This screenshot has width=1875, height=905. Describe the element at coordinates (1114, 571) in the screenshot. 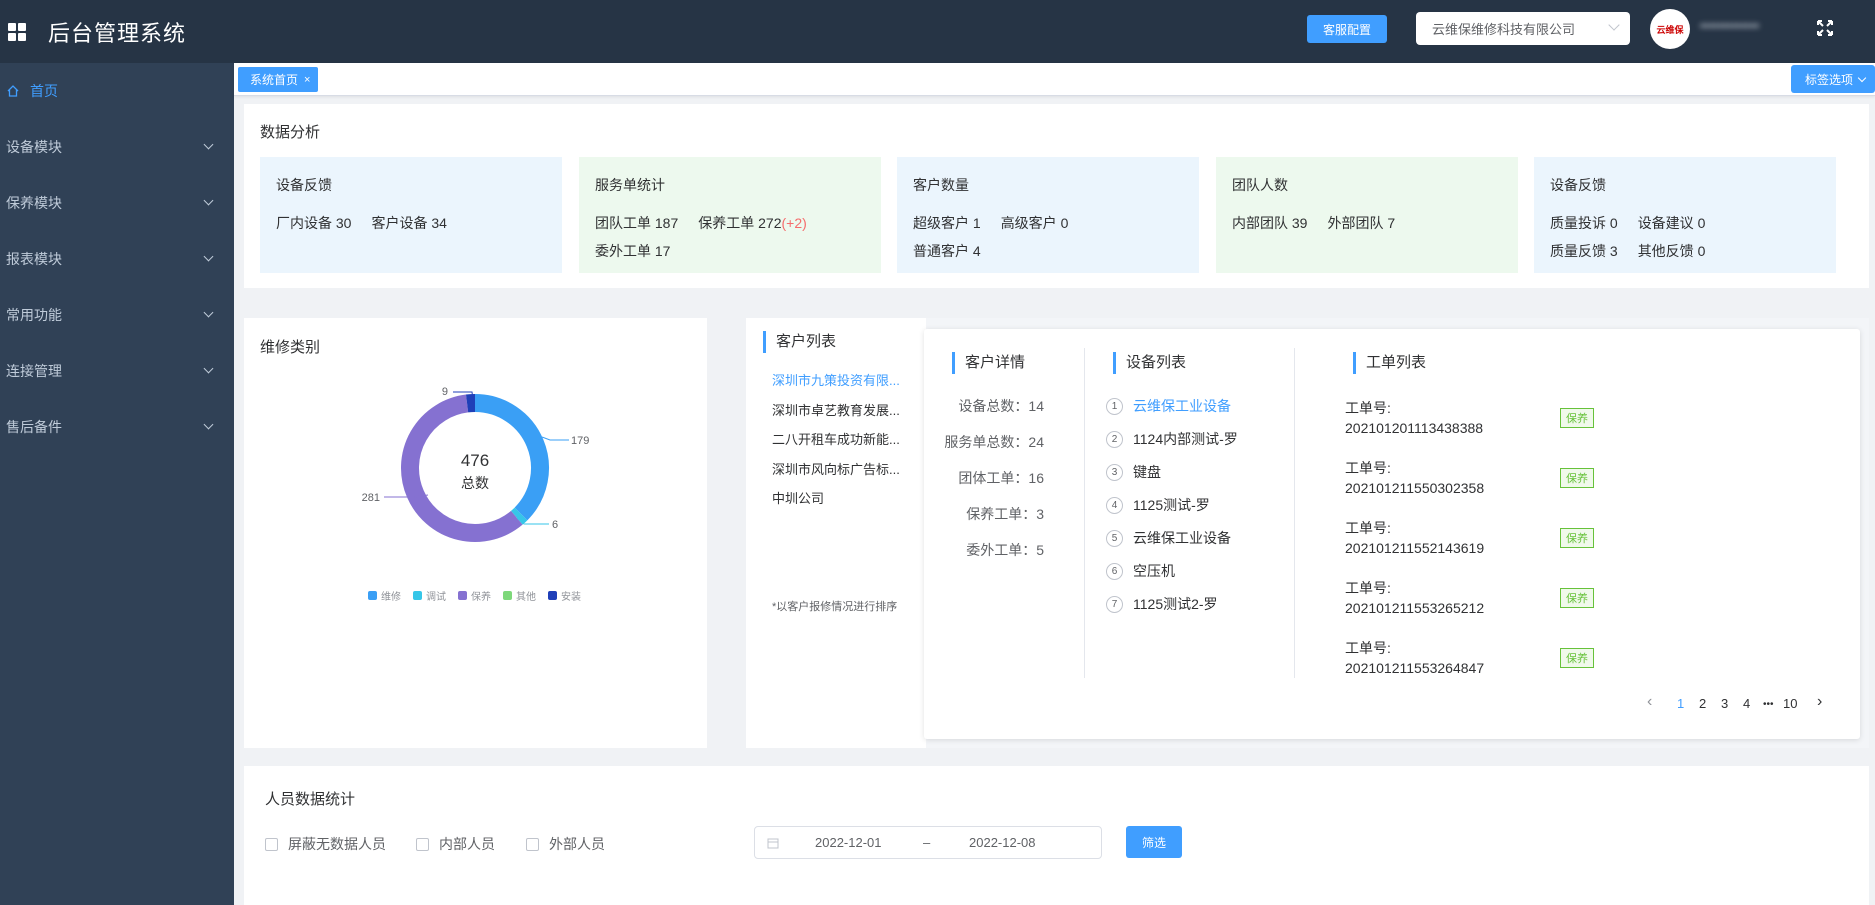

I see `index-badge: 6` at that location.